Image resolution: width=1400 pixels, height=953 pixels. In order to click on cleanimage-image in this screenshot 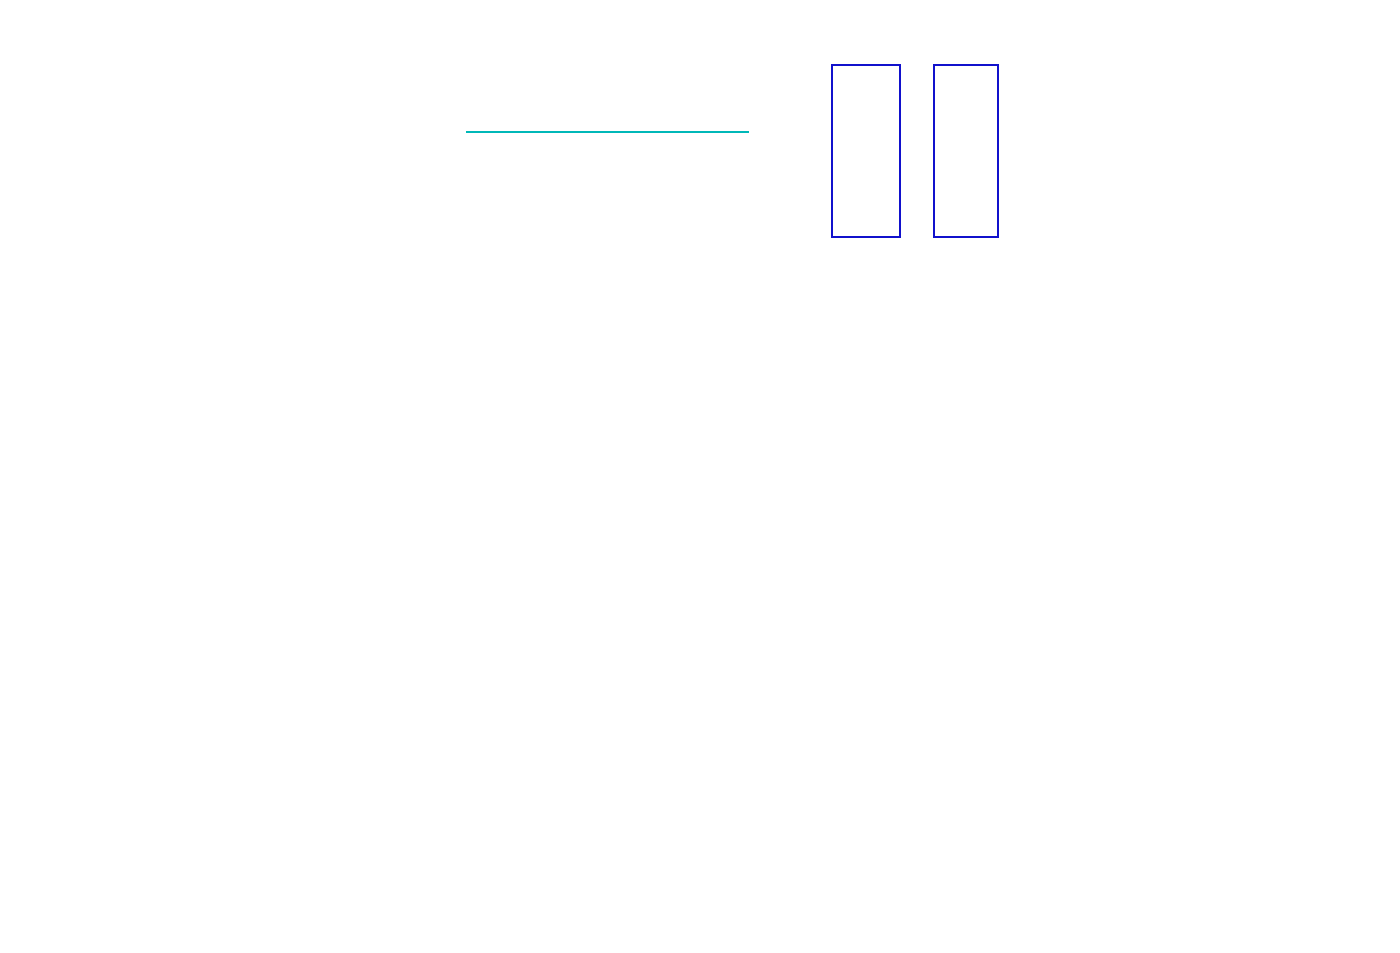, I will do `click(966, 151)`.